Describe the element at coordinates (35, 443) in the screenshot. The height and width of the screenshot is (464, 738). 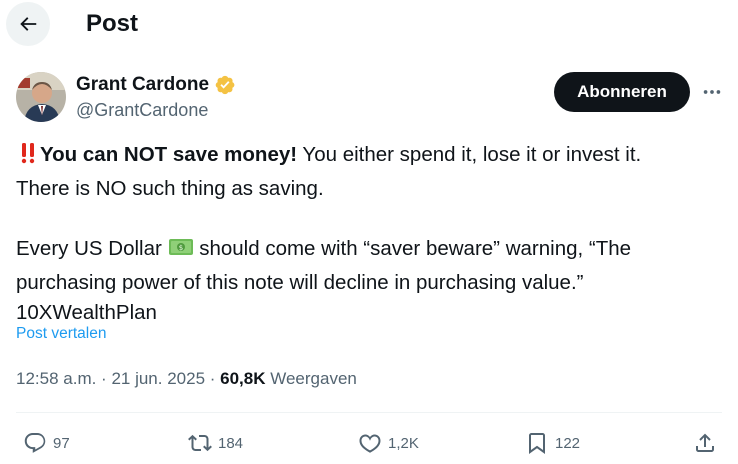
I see `reply-icon` at that location.